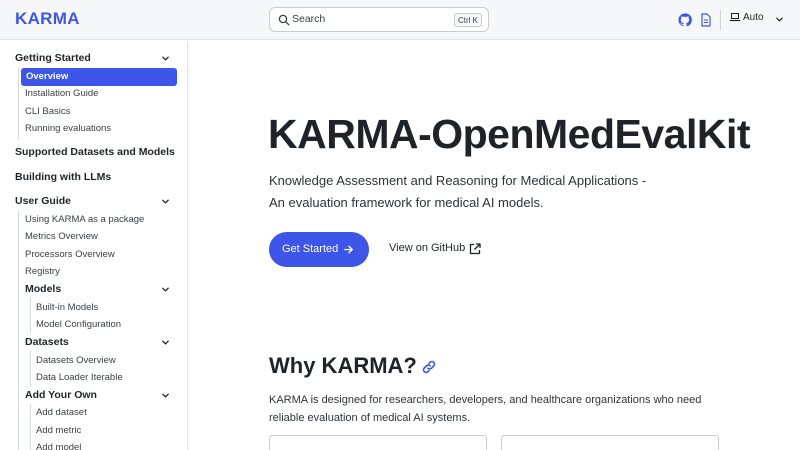  I want to click on view-on-github-link: View on GitHub, so click(427, 248).